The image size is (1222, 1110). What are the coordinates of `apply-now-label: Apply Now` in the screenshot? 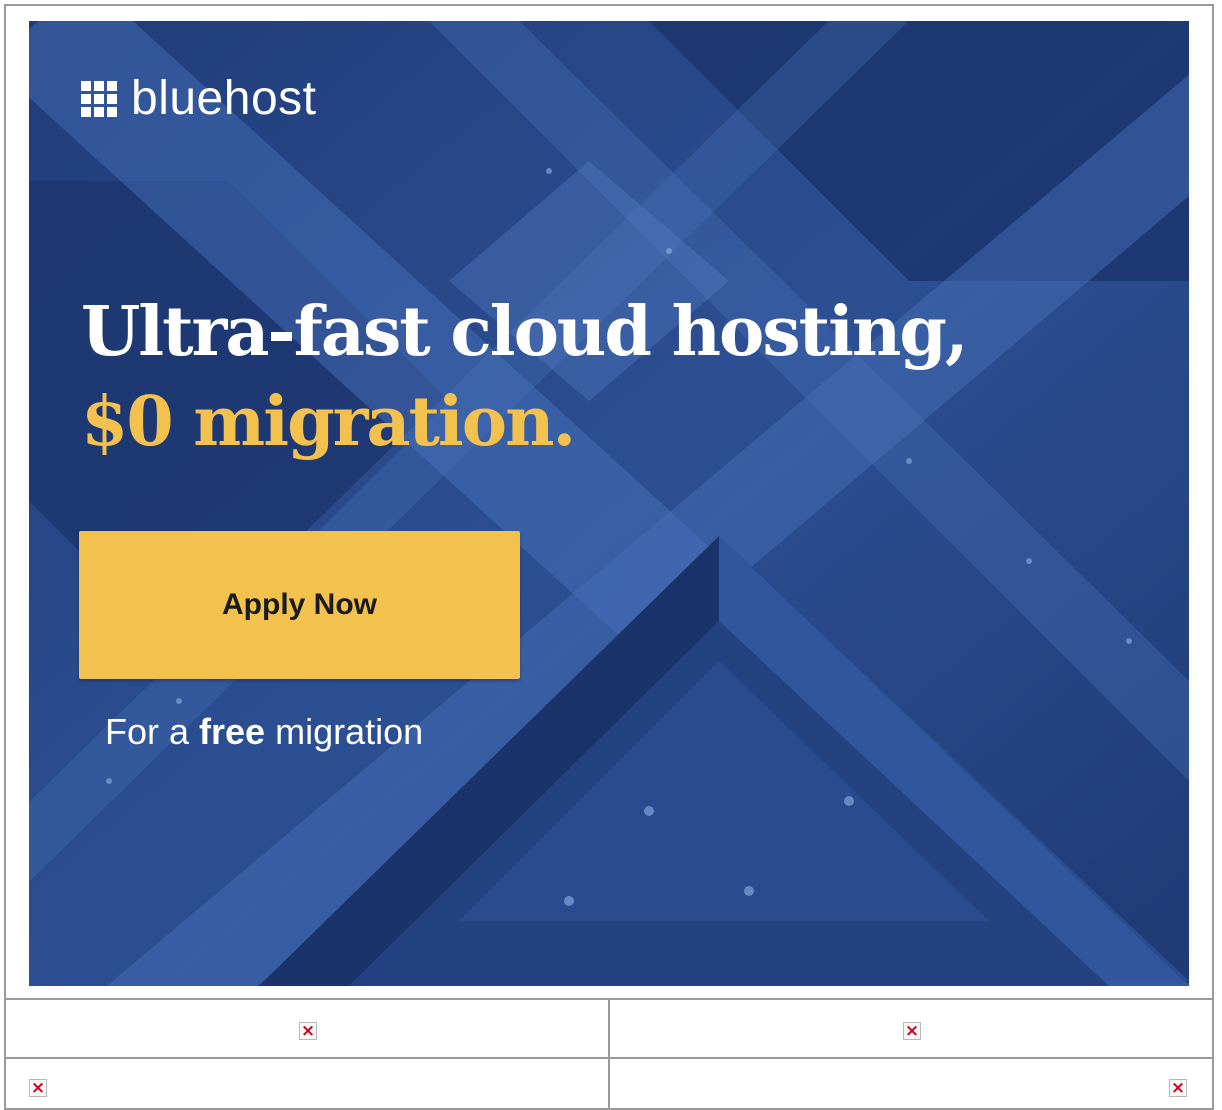 It's located at (299, 604).